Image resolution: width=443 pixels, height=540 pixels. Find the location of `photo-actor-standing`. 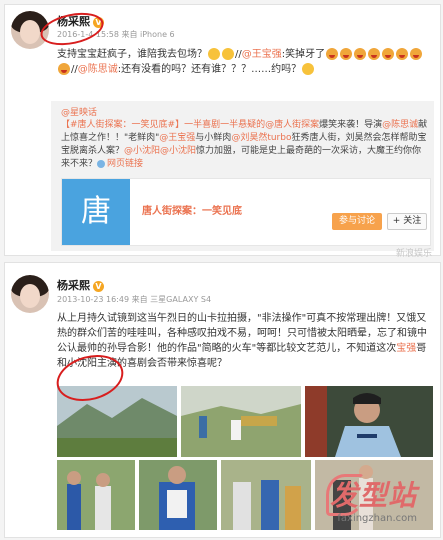

photo-actor-standing is located at coordinates (178, 495).